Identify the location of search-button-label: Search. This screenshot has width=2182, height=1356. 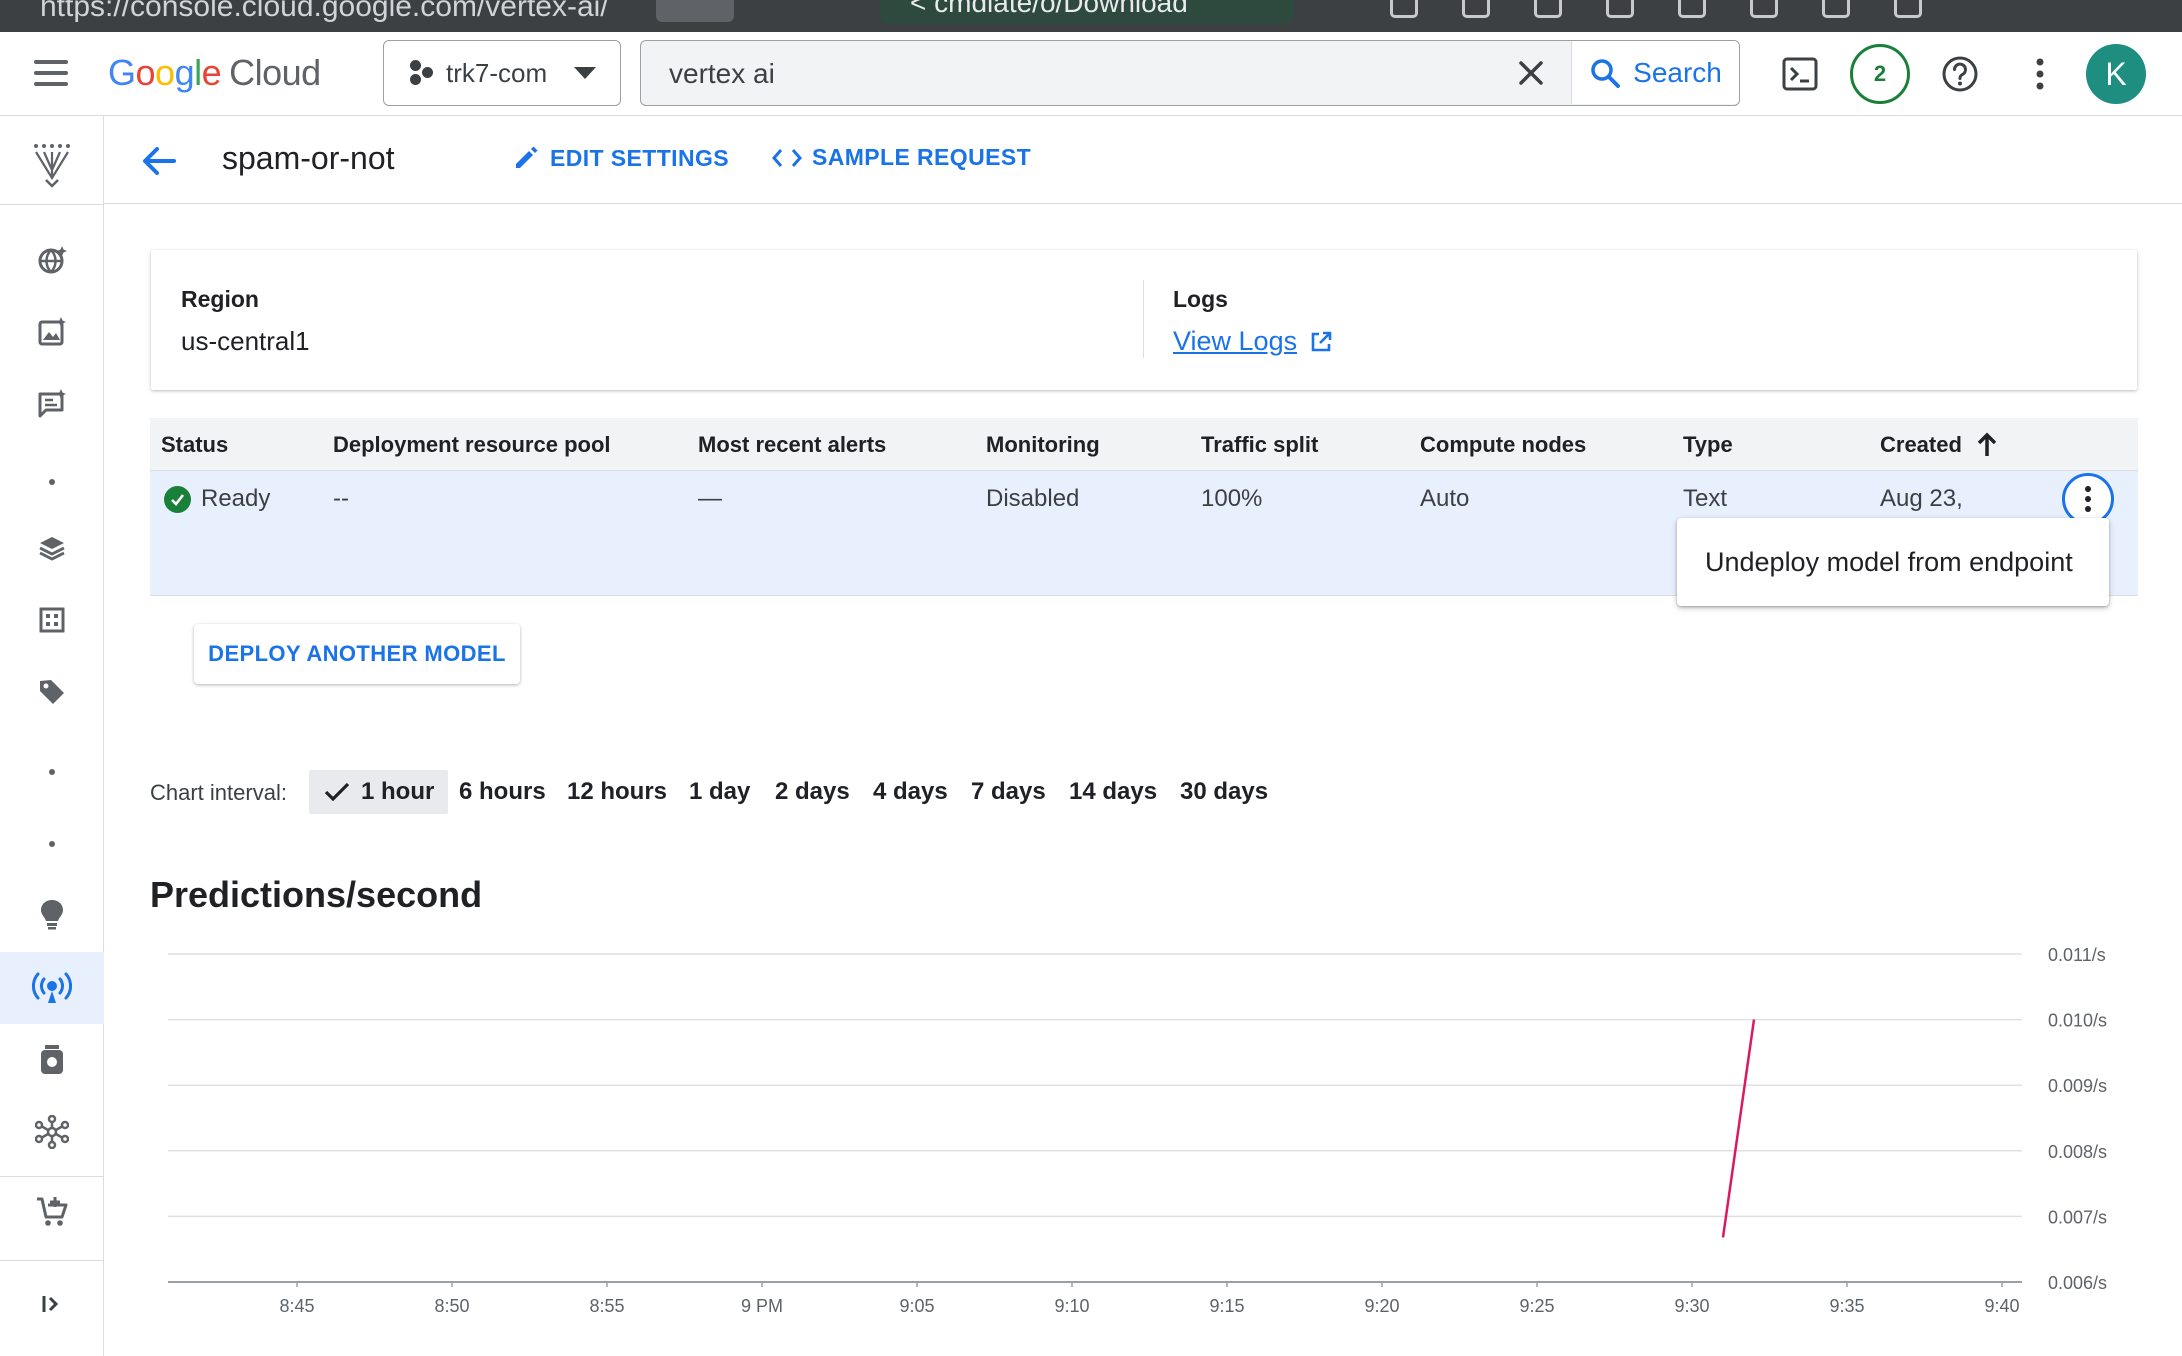
(1677, 72).